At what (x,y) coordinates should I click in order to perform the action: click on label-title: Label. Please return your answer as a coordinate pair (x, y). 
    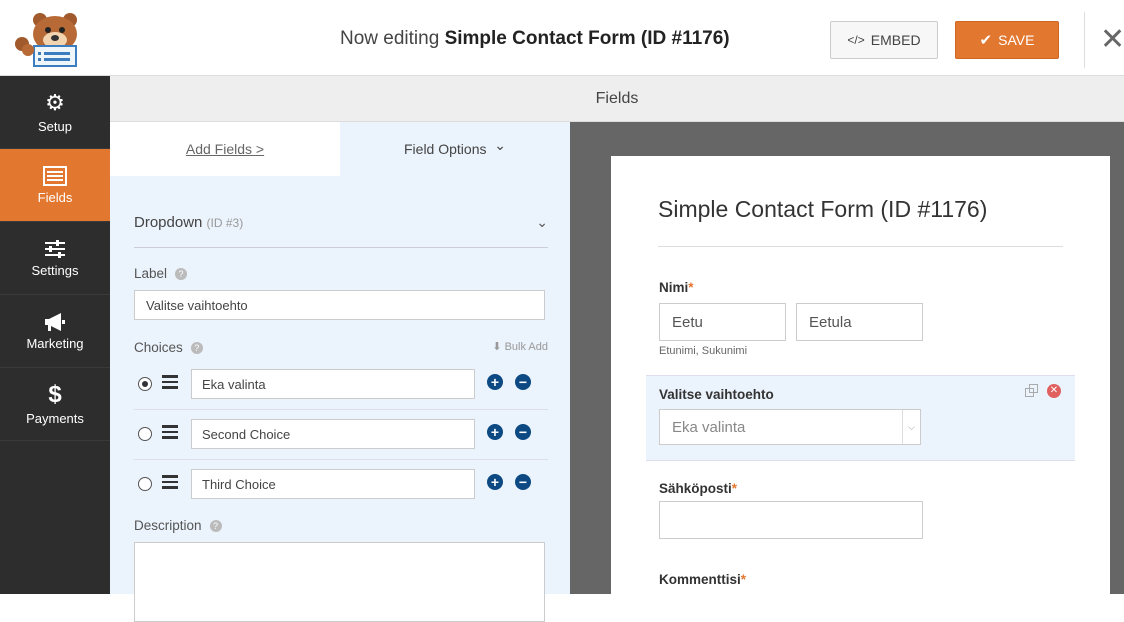
    Looking at the image, I should click on (151, 273).